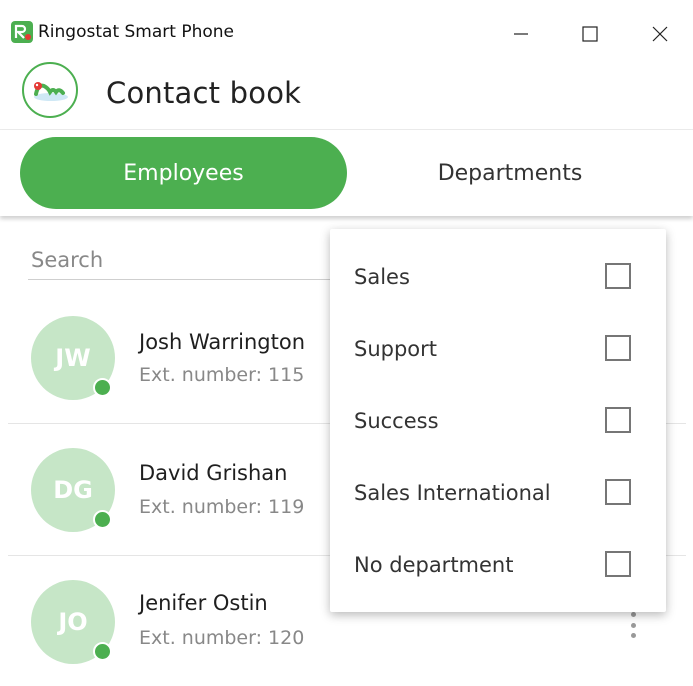  I want to click on minimize-icon, so click(521, 34).